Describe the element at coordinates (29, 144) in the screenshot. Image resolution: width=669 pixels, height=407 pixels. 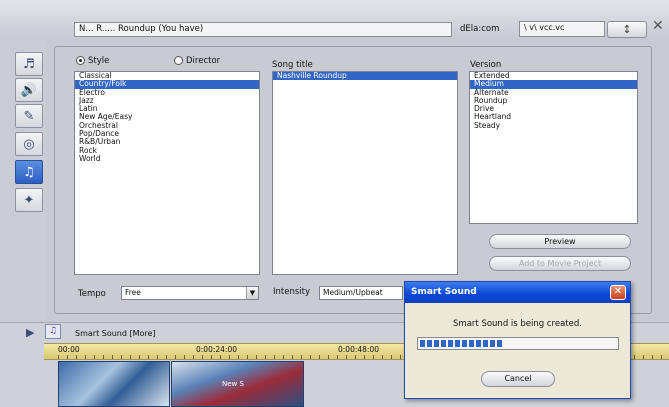
I see `disc-icon: ◎` at that location.